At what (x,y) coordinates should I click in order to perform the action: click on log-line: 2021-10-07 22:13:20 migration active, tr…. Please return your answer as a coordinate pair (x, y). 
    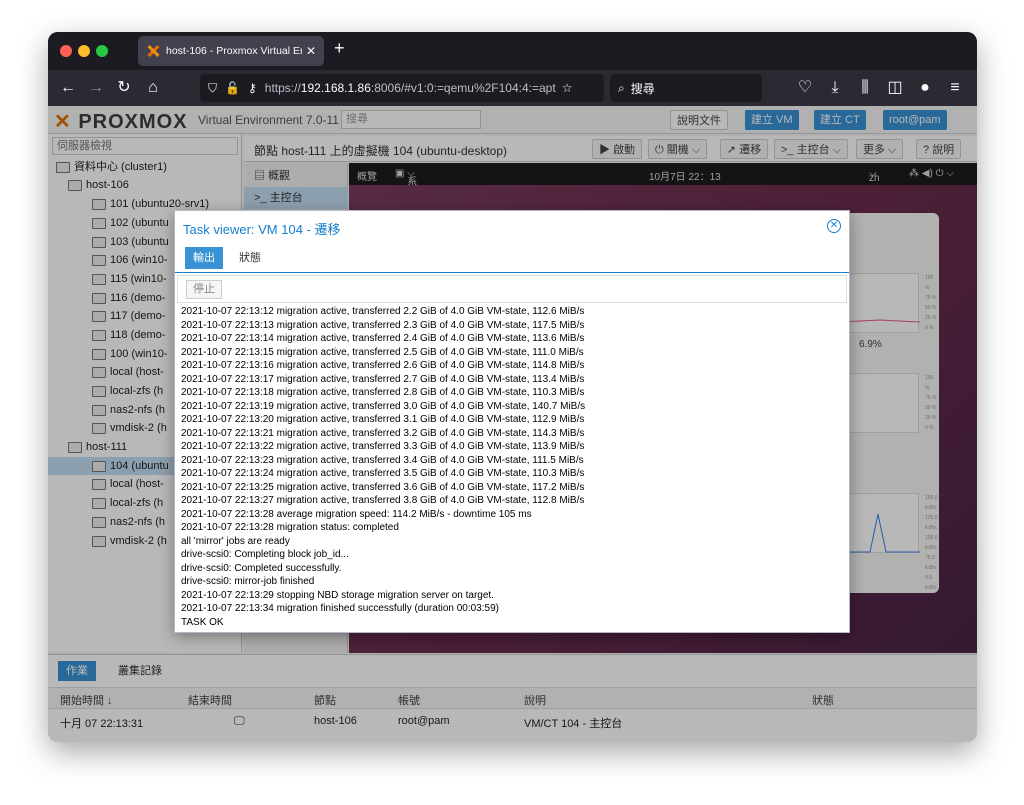
    Looking at the image, I should click on (383, 419).